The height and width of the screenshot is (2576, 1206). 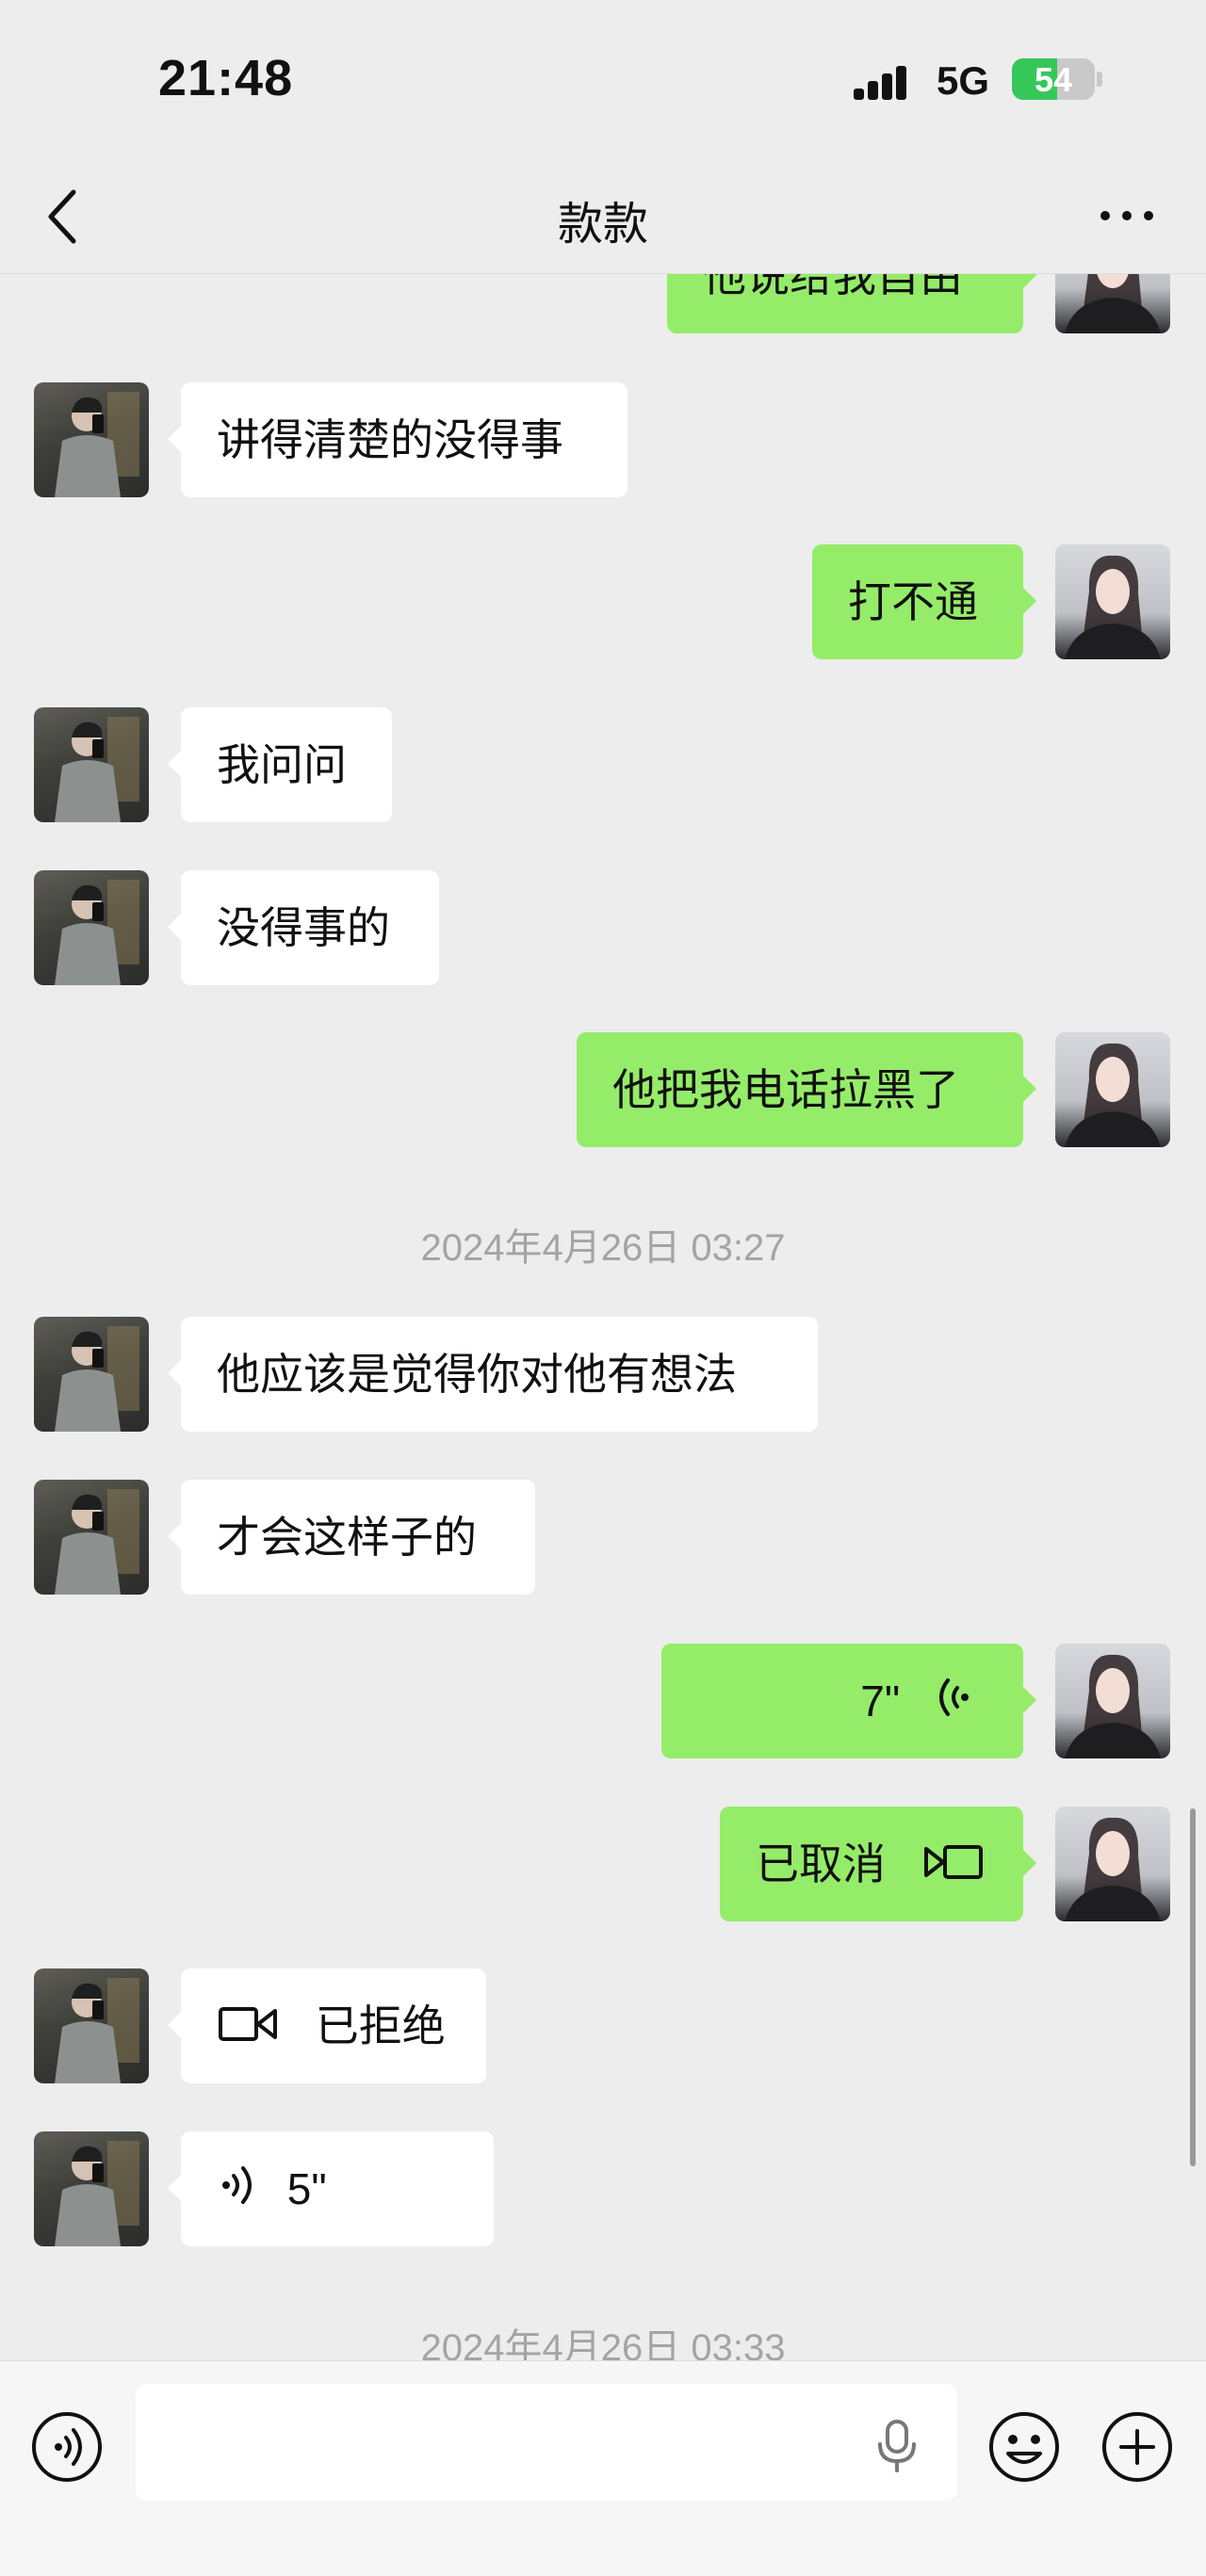 What do you see at coordinates (603, 2188) in the screenshot?
I see `message-row: 5"` at bounding box center [603, 2188].